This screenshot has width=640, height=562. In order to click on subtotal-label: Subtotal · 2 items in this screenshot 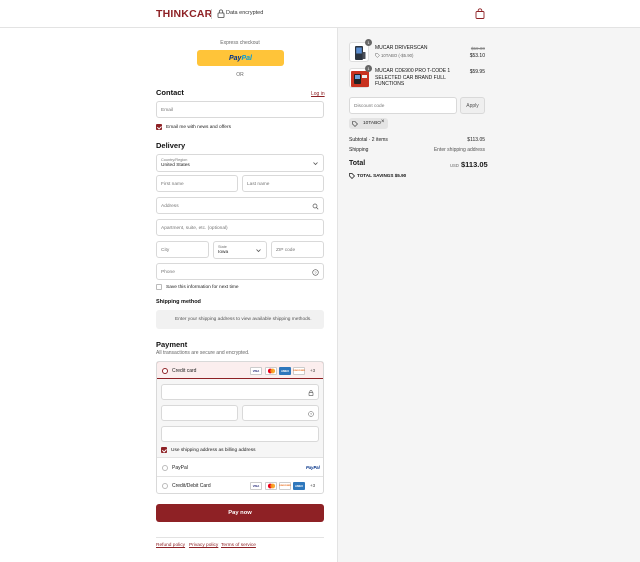, I will do `click(368, 140)`.